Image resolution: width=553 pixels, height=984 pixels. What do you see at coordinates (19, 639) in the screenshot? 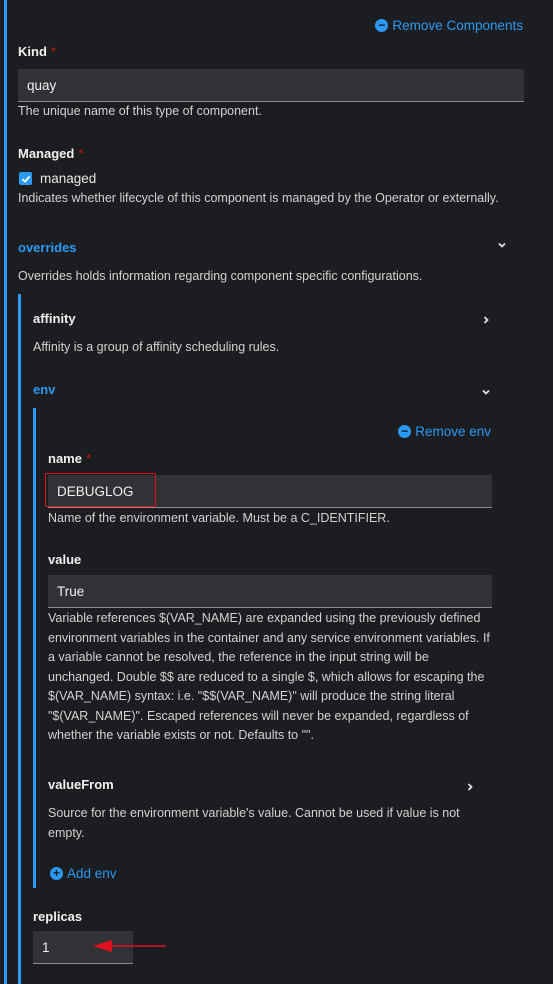
I see `overrides-section-bar` at bounding box center [19, 639].